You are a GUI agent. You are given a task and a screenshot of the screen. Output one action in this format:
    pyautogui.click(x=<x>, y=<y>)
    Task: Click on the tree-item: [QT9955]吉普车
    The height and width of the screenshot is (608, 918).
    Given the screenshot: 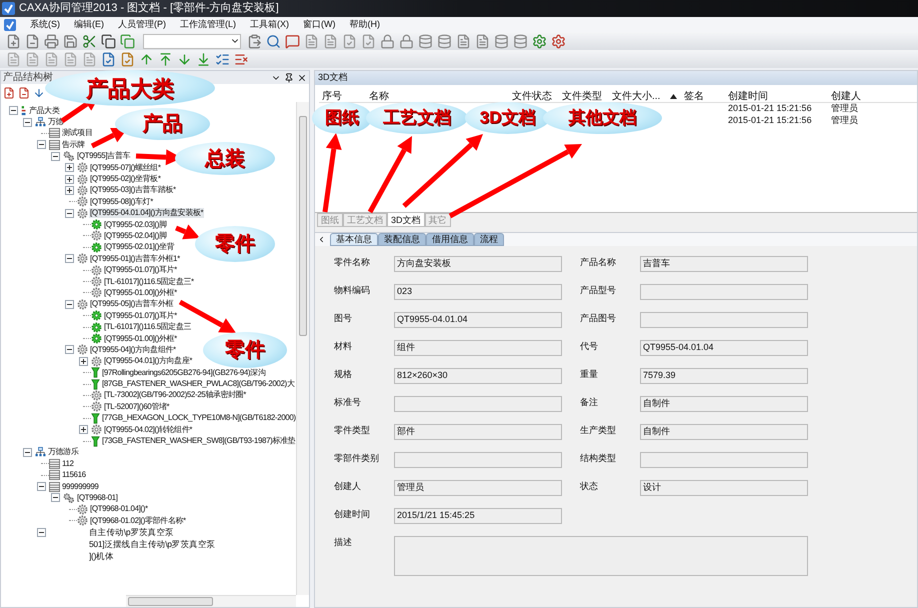 What is the action you would take?
    pyautogui.click(x=103, y=156)
    